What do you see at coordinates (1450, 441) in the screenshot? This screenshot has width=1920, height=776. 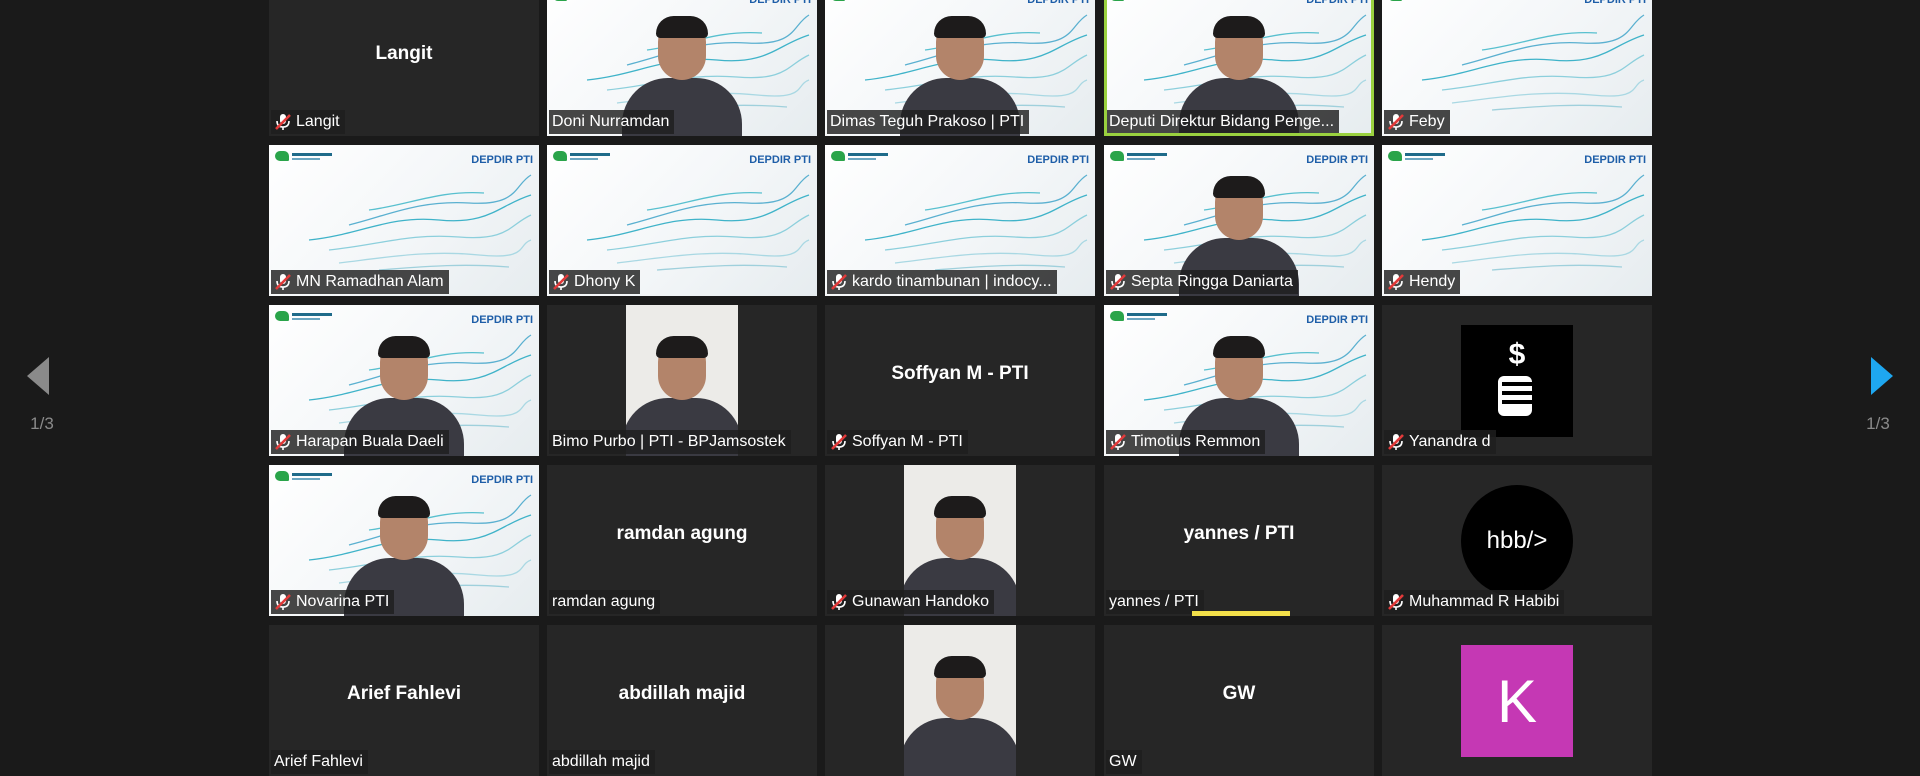 I see `participant-name: Yanandra d` at bounding box center [1450, 441].